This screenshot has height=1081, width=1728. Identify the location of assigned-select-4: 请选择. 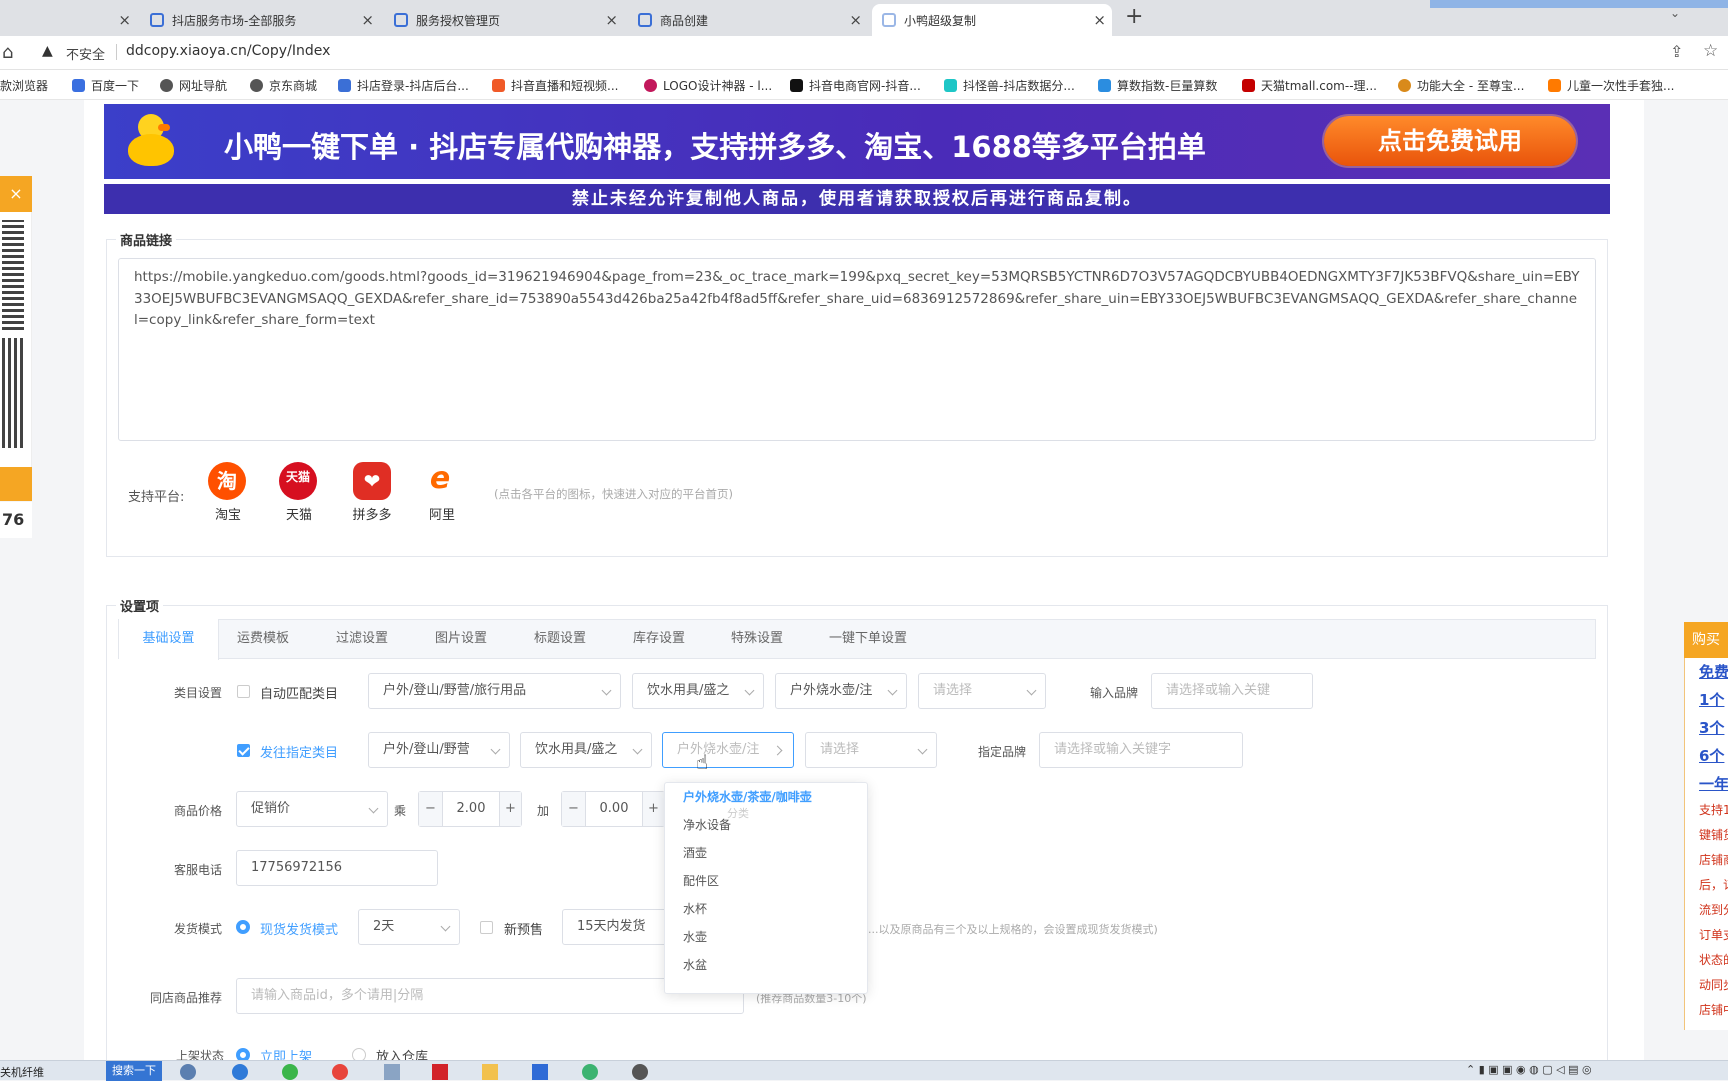
(871, 750).